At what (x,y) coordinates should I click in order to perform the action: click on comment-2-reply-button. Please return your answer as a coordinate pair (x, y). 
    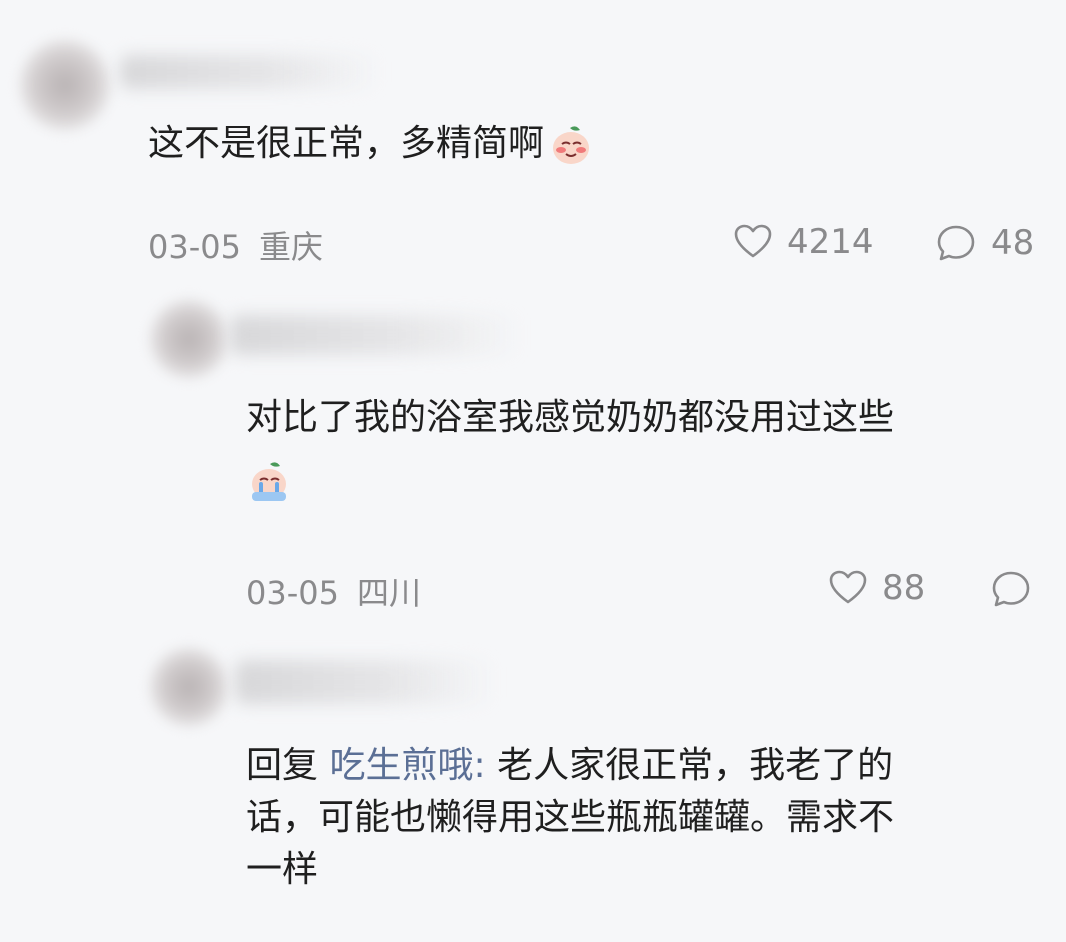
    Looking at the image, I should click on (1018, 589).